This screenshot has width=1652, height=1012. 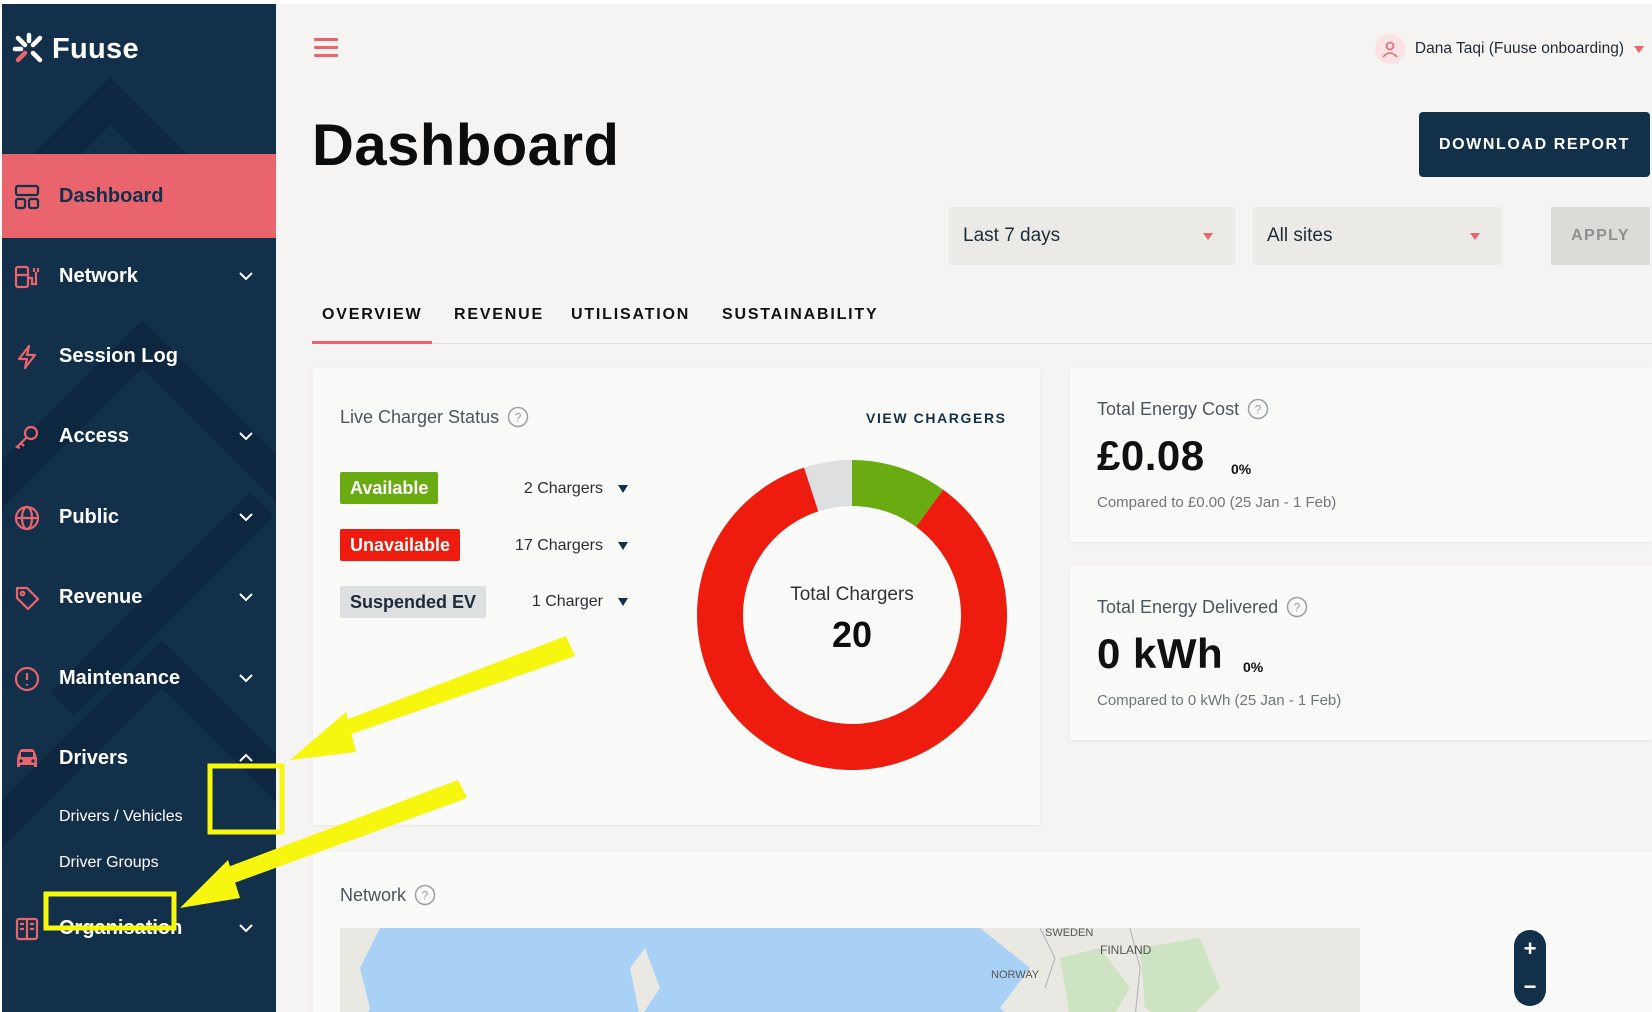 What do you see at coordinates (1530, 949) in the screenshot?
I see `zoom-in-button: +` at bounding box center [1530, 949].